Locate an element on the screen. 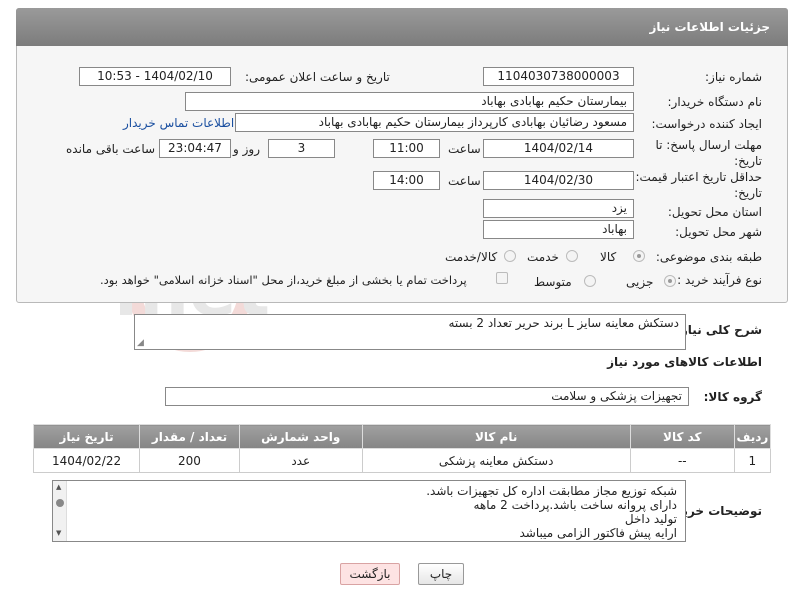 The image size is (788, 598). city-label: شهر محل تحویل: is located at coordinates (718, 232).